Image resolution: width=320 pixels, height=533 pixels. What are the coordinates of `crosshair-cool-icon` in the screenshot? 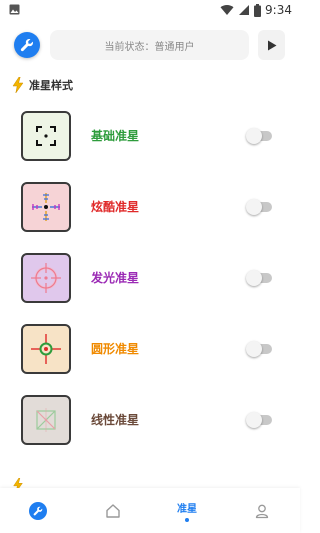 It's located at (46, 207).